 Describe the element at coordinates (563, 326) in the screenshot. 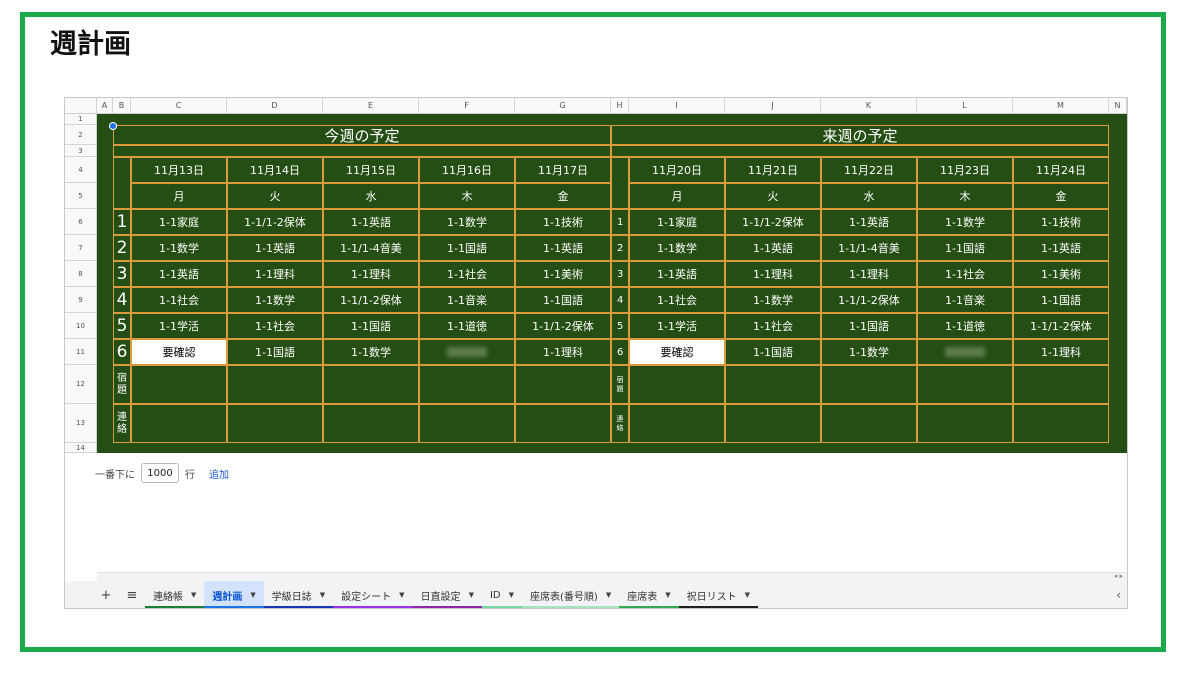

I see `this_week-p5-day5: 1-1/1-2保体` at that location.